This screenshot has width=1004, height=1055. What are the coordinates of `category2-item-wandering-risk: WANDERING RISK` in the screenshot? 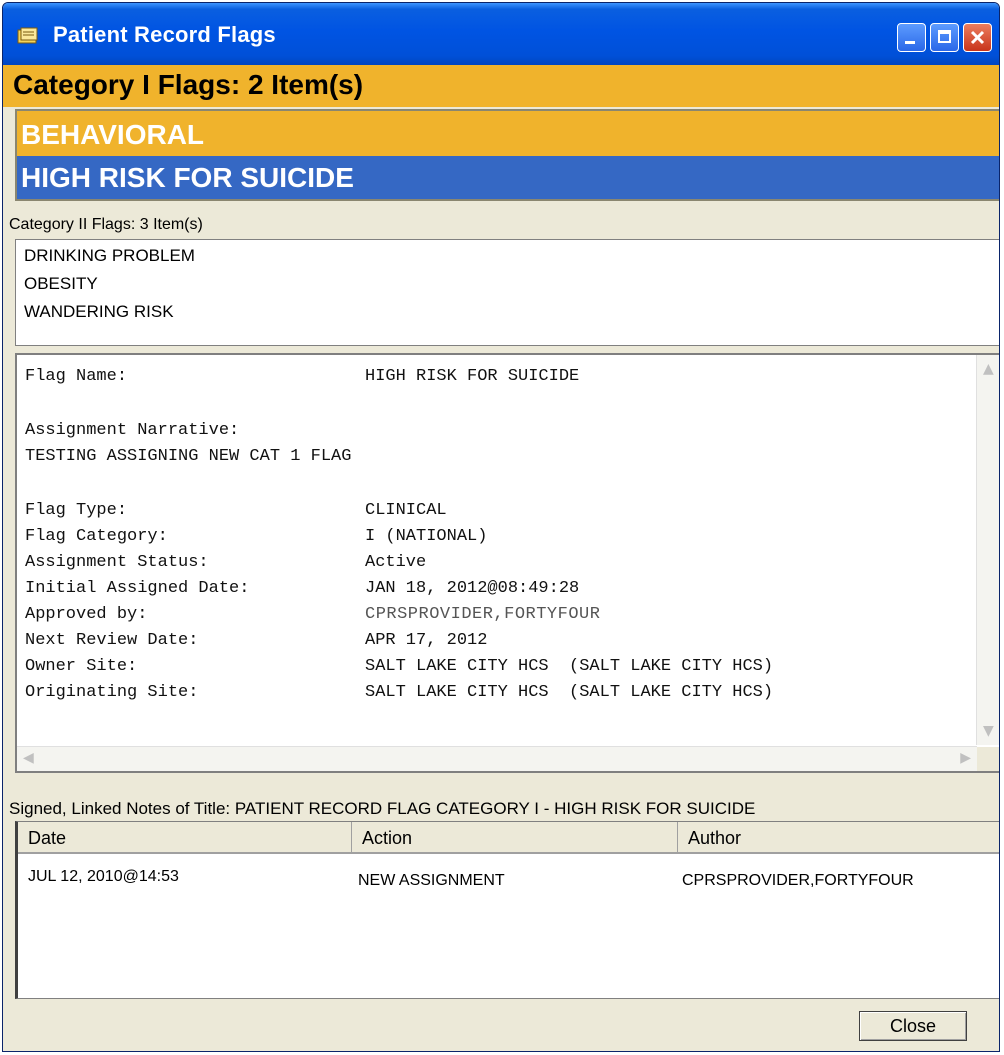 It's located at (99, 312).